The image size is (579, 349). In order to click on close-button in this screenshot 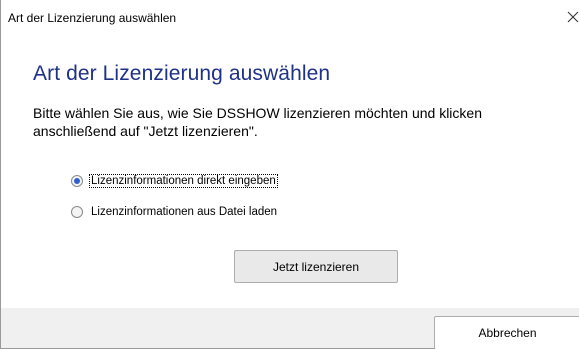, I will do `click(571, 17)`.